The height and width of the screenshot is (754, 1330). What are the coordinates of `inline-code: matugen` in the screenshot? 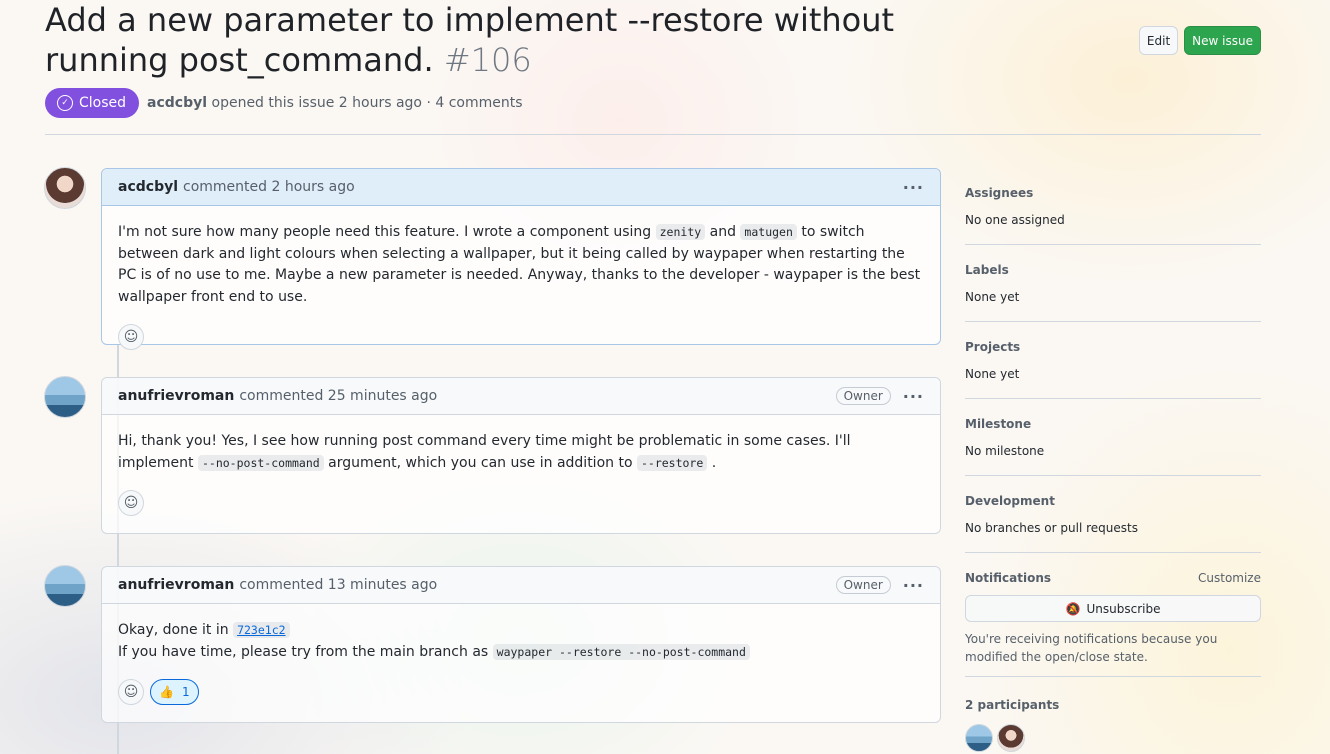 It's located at (768, 232).